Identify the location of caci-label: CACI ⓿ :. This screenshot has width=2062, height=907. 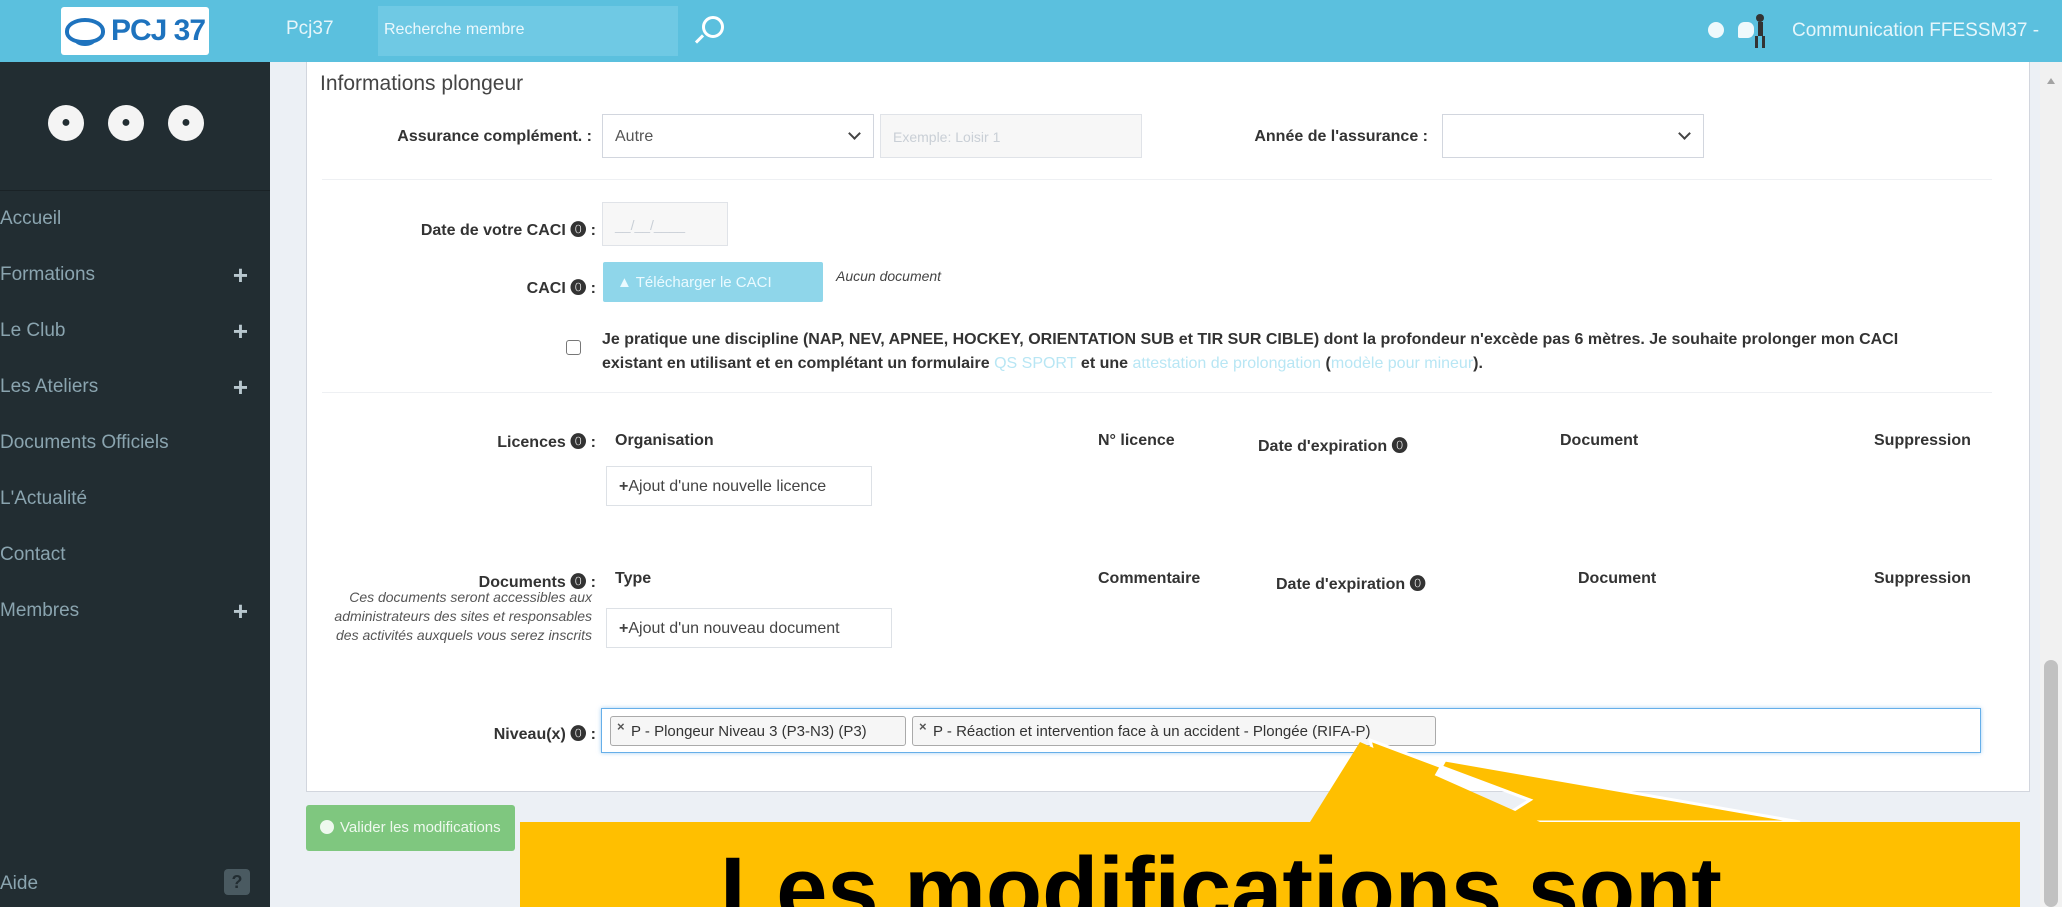
(561, 288).